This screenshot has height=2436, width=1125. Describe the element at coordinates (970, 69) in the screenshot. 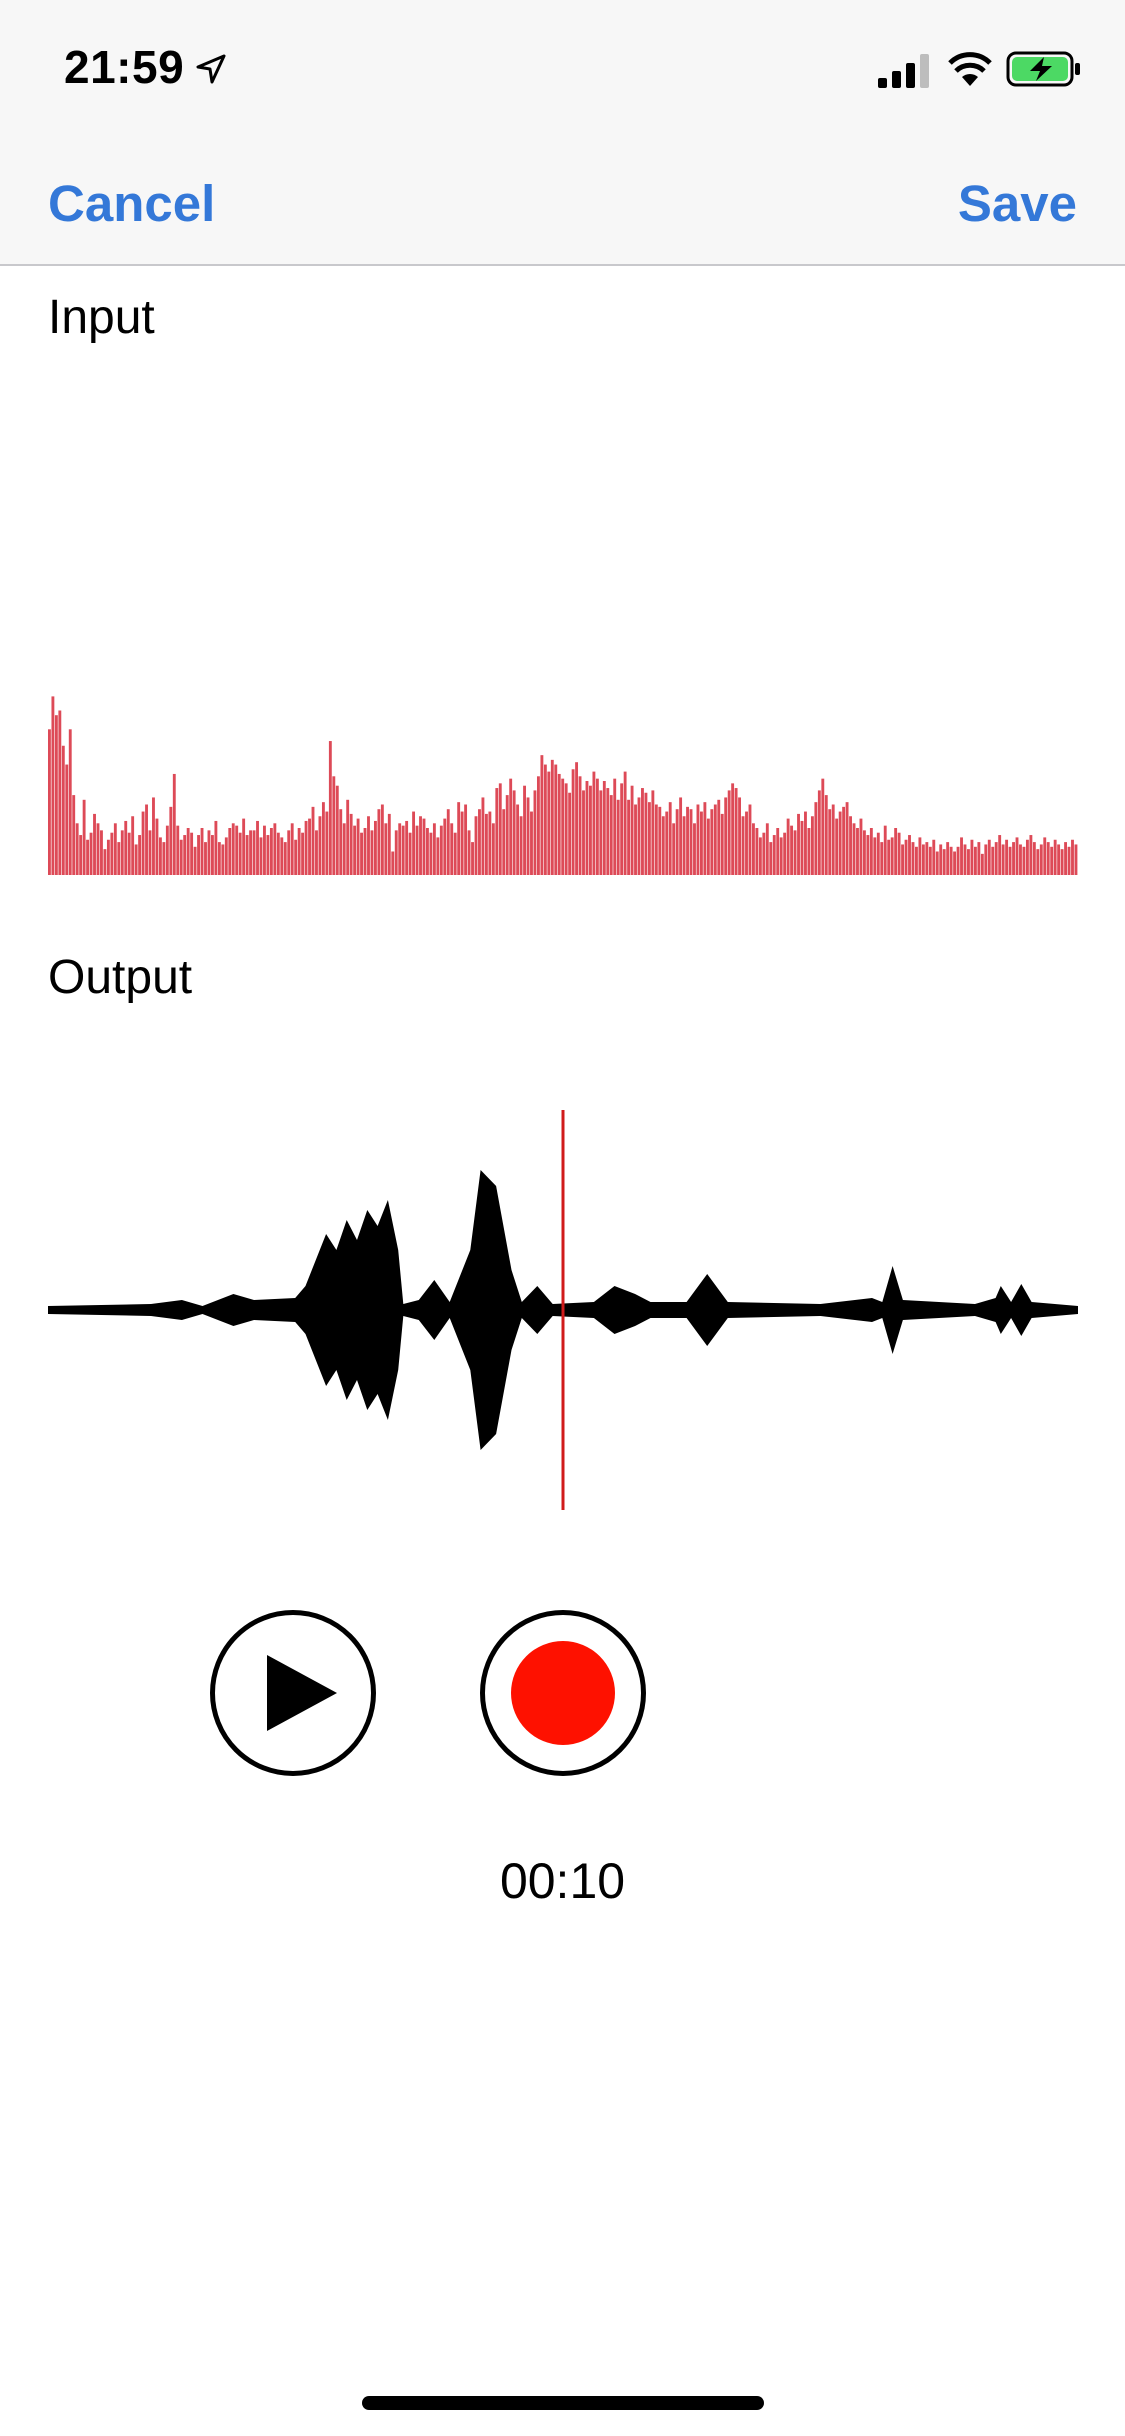

I see `wifi-icon` at that location.